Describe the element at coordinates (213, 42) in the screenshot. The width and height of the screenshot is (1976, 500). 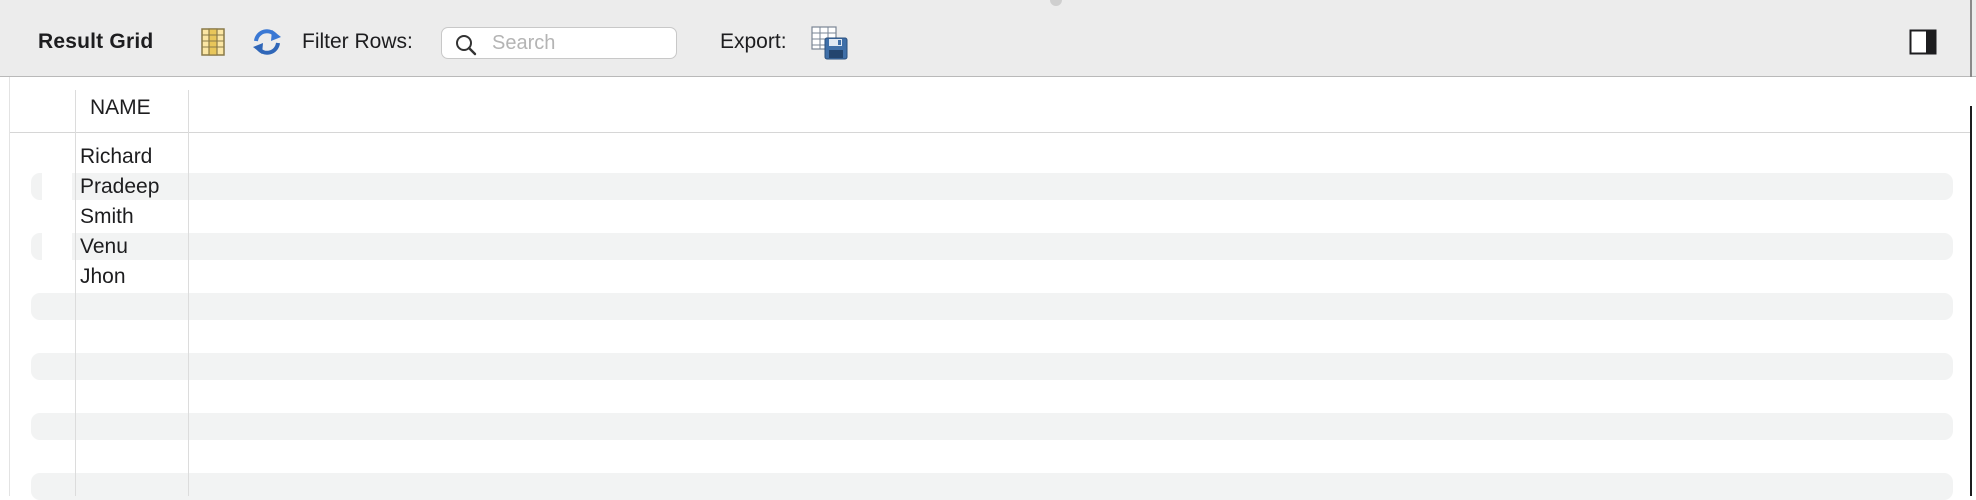
I see `grid-columns-icon` at that location.